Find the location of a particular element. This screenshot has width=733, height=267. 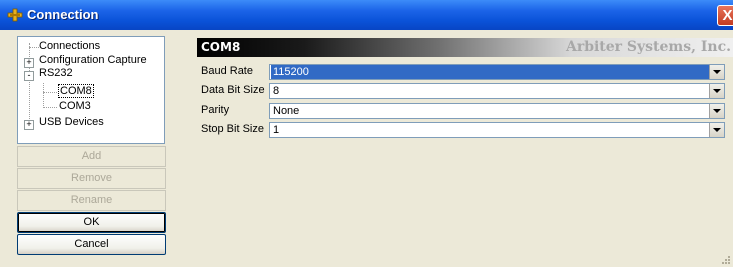

port-header: COM8 Arbiter Systems, Inc. is located at coordinates (465, 47).